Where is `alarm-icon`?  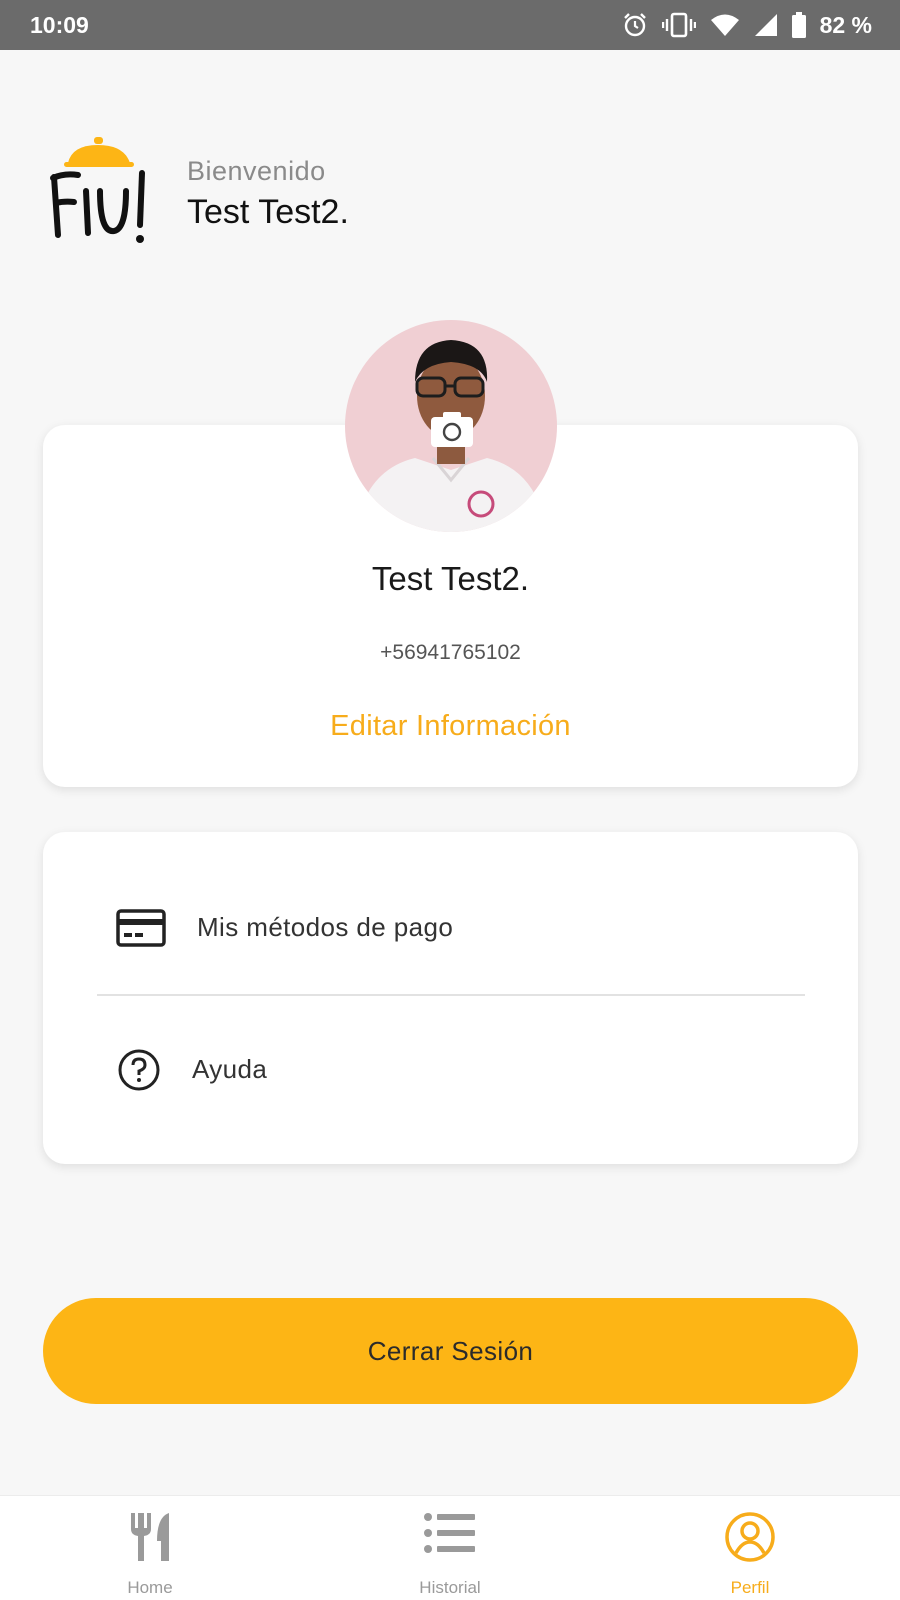 alarm-icon is located at coordinates (634, 25).